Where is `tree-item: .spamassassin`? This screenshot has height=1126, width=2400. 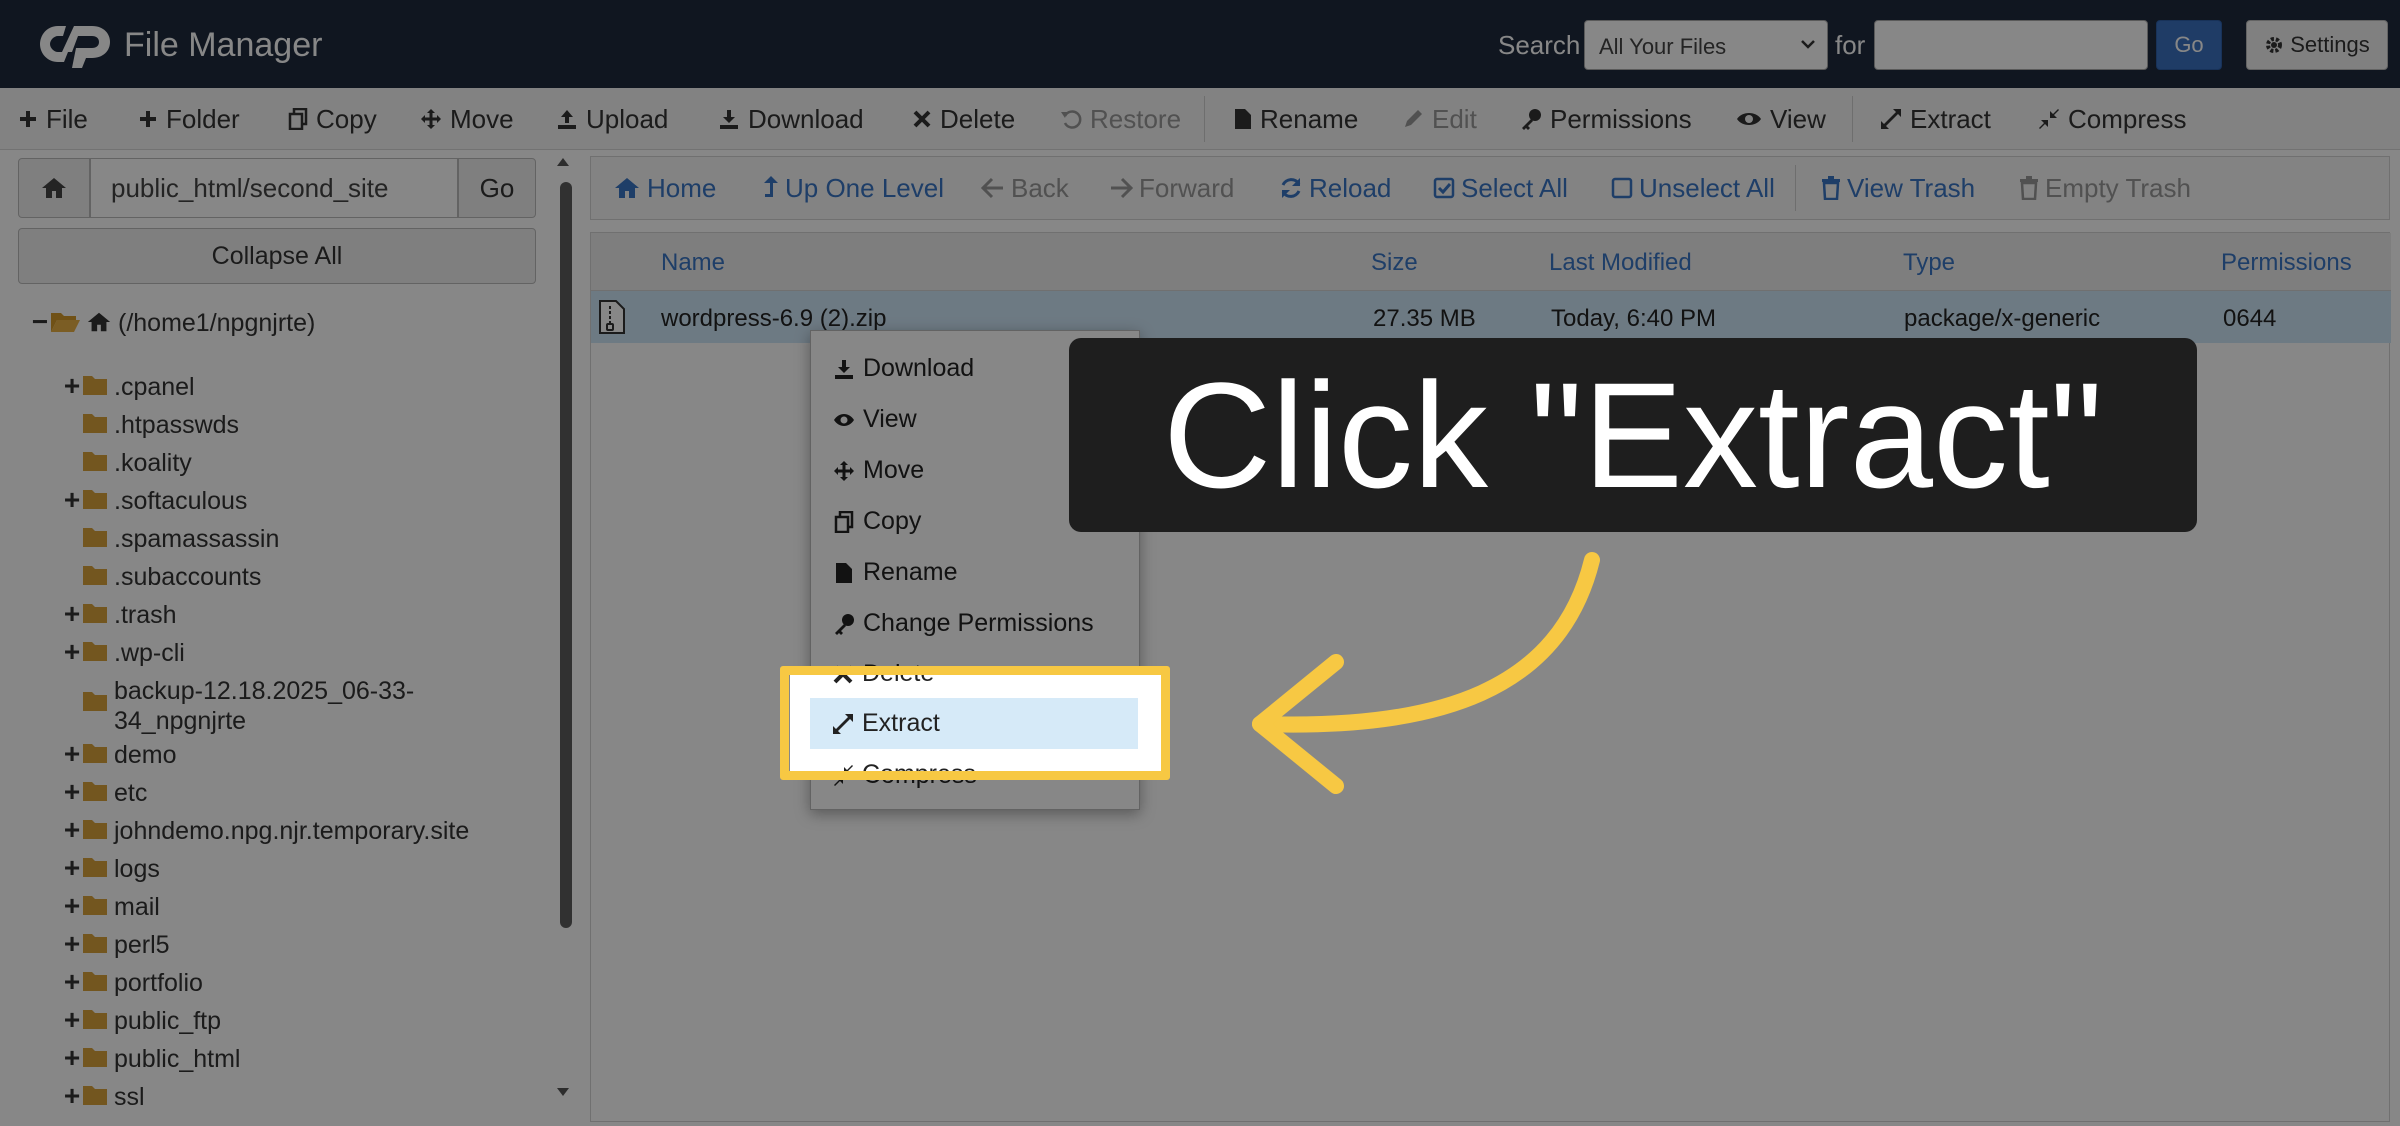 tree-item: .spamassassin is located at coordinates (170, 539).